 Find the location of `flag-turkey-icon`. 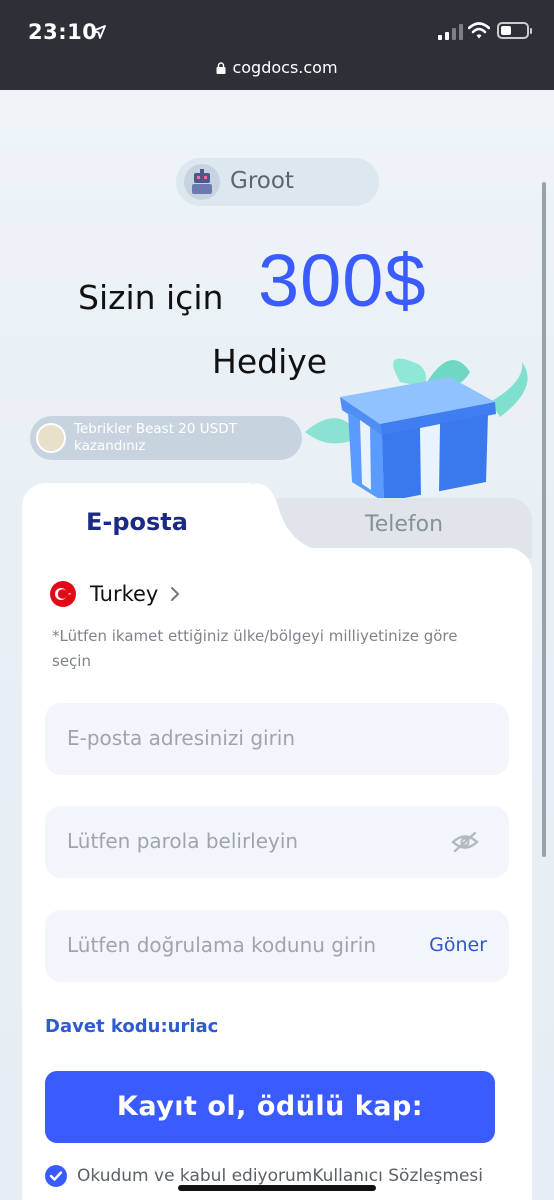

flag-turkey-icon is located at coordinates (63, 594).